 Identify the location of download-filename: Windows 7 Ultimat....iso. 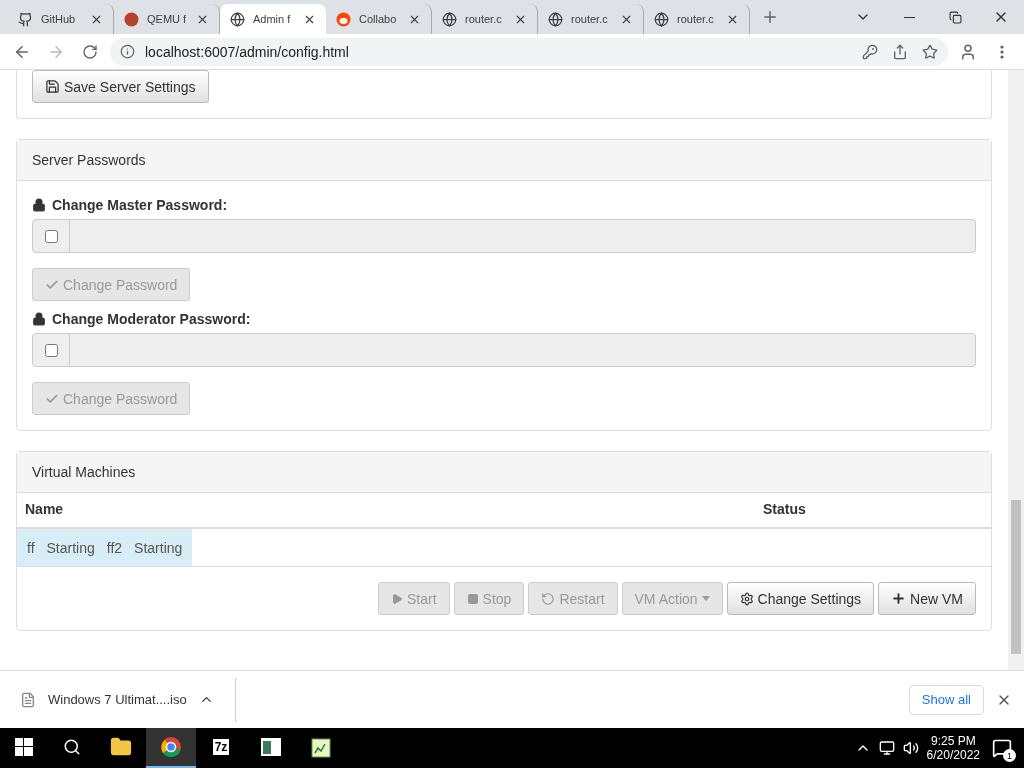
(117, 699).